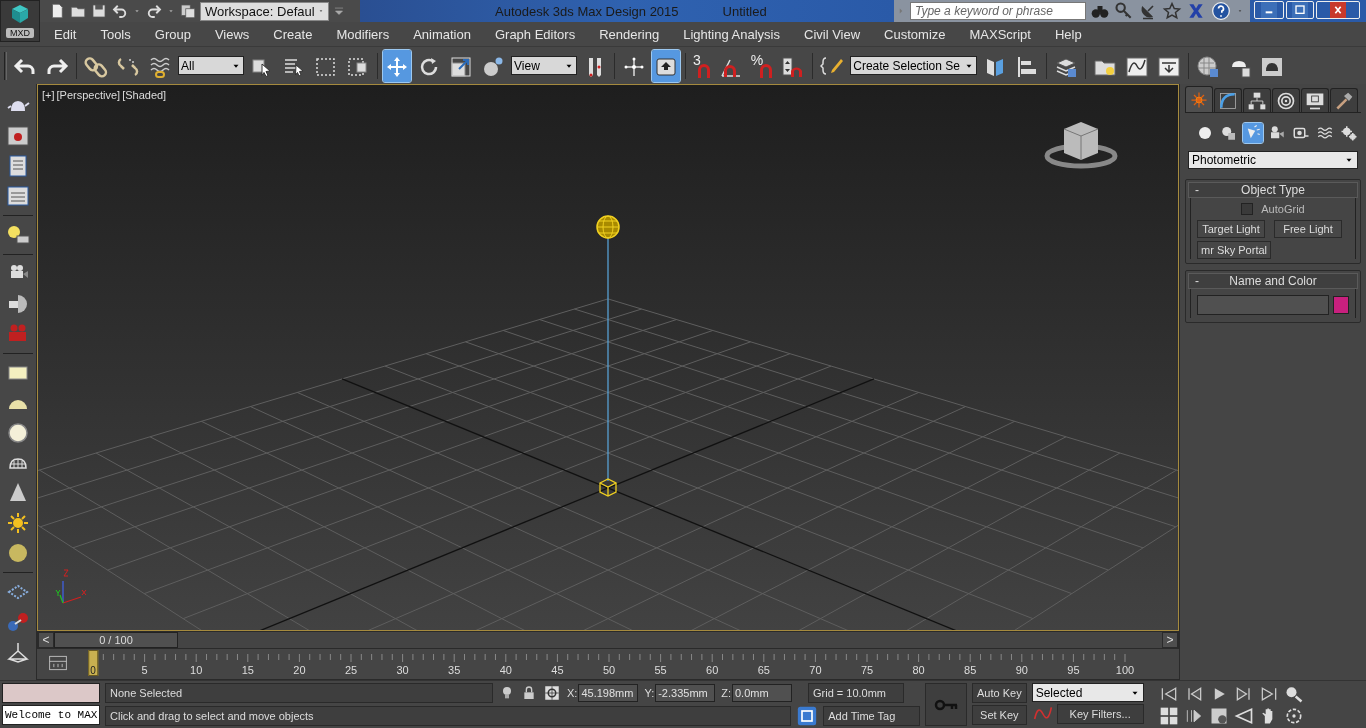 Image resolution: width=1366 pixels, height=728 pixels. Describe the element at coordinates (608, 487) in the screenshot. I see `target-cube-icon` at that location.